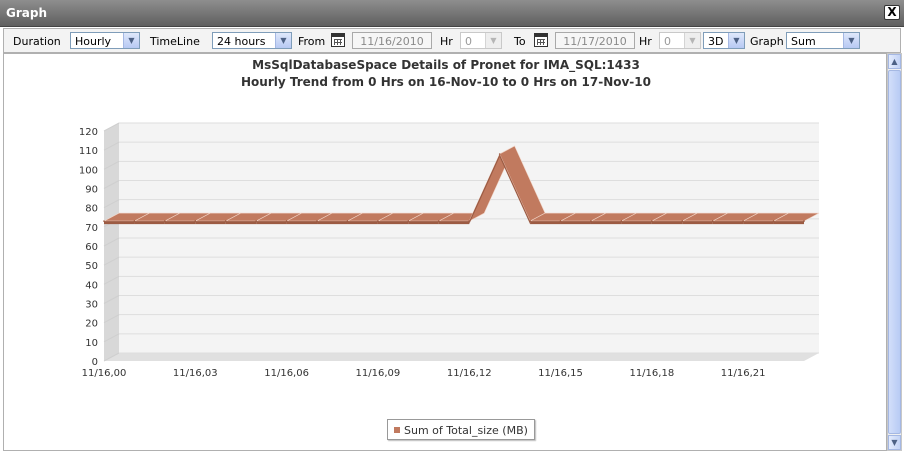  Describe the element at coordinates (378, 373) in the screenshot. I see `x-tick-label: 11/16,09` at that location.